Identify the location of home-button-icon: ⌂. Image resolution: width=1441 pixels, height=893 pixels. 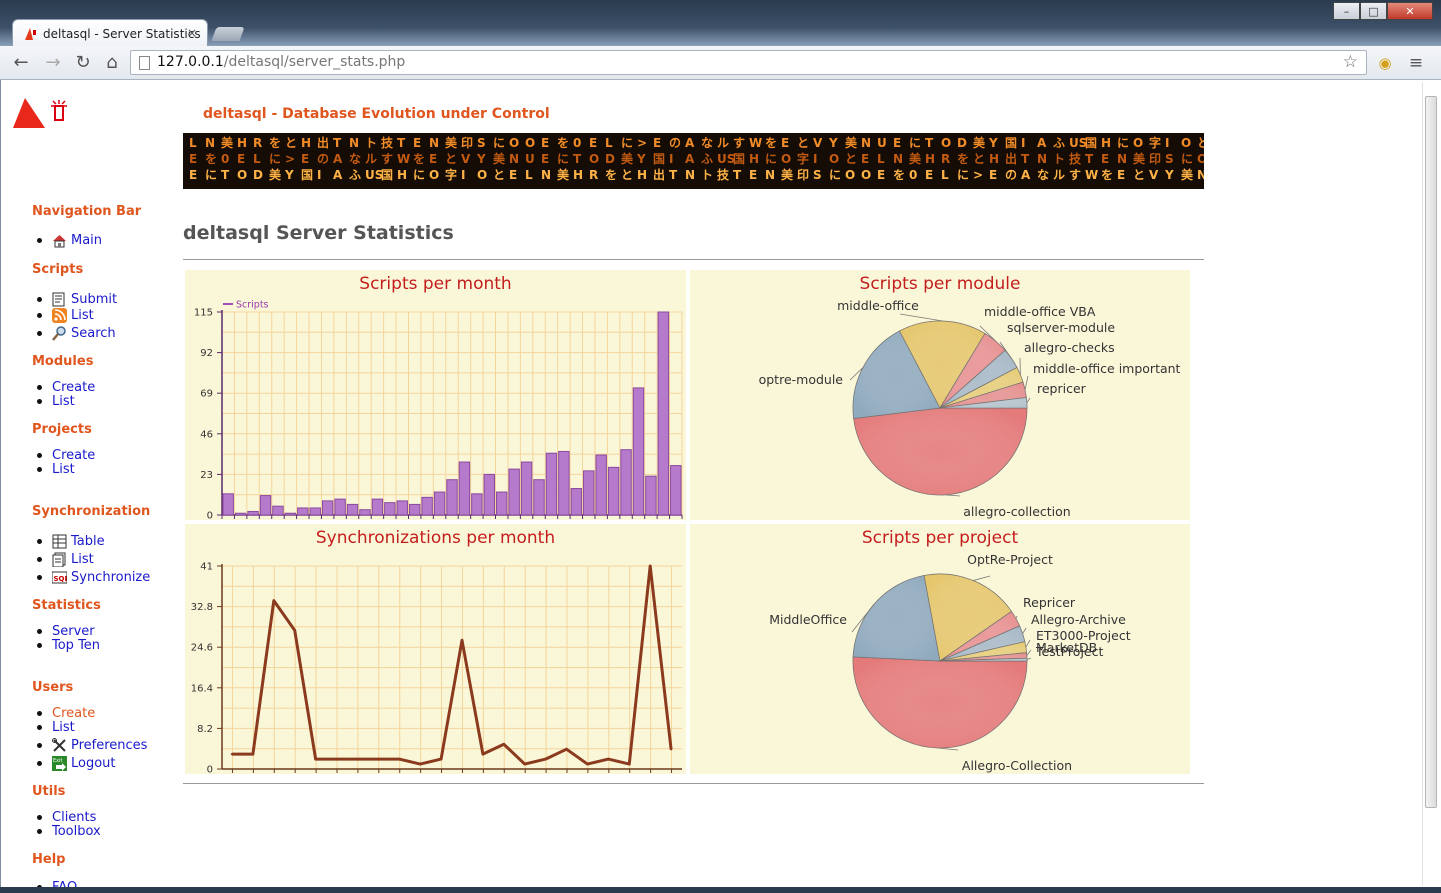
(112, 63).